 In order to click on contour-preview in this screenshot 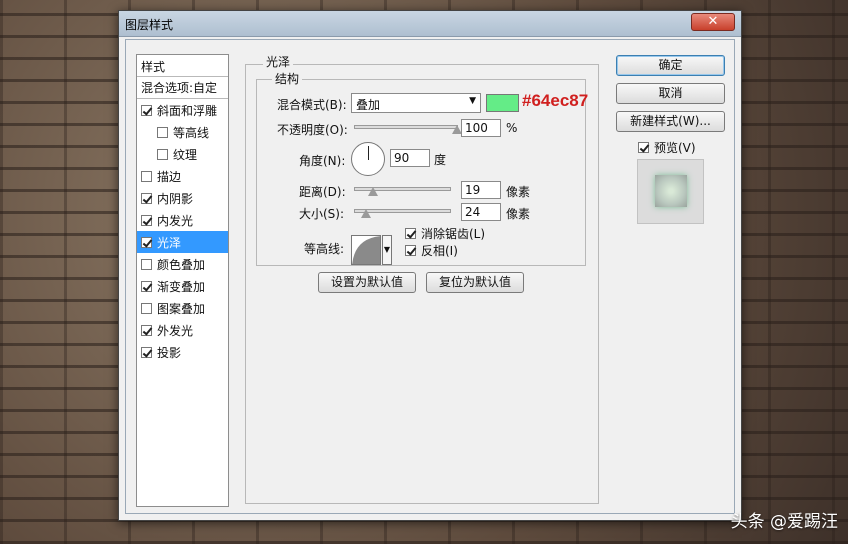, I will do `click(366, 250)`.